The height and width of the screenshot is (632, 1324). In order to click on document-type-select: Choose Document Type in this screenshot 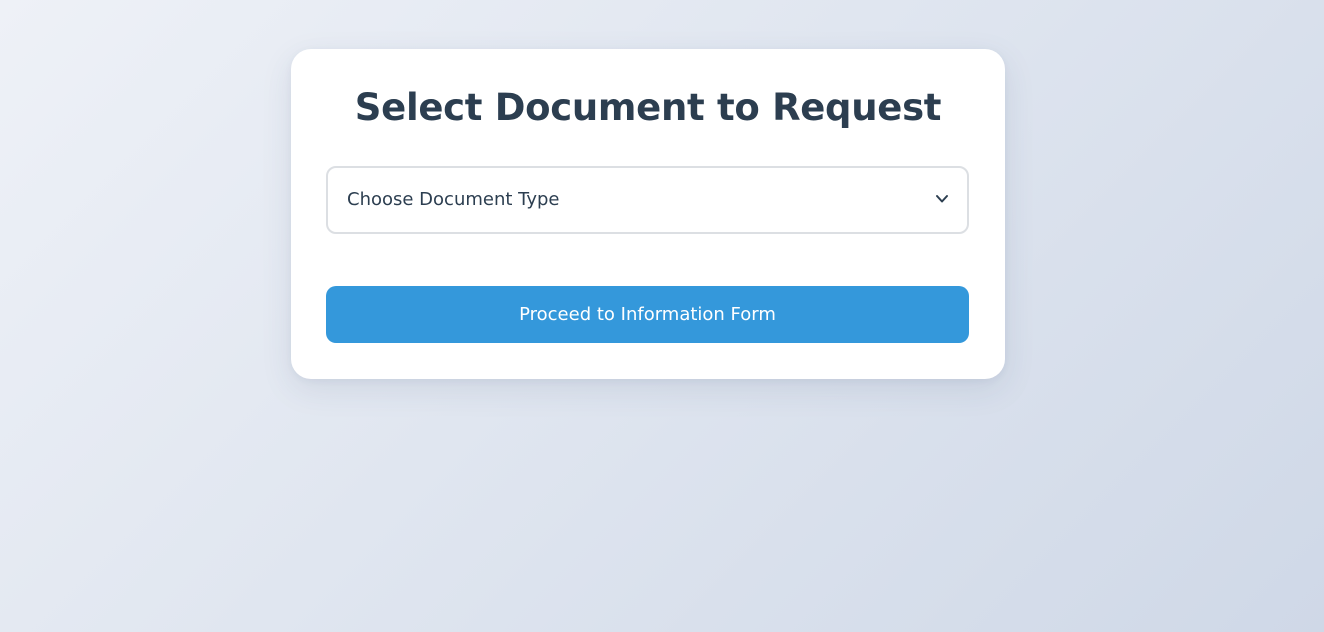, I will do `click(647, 200)`.